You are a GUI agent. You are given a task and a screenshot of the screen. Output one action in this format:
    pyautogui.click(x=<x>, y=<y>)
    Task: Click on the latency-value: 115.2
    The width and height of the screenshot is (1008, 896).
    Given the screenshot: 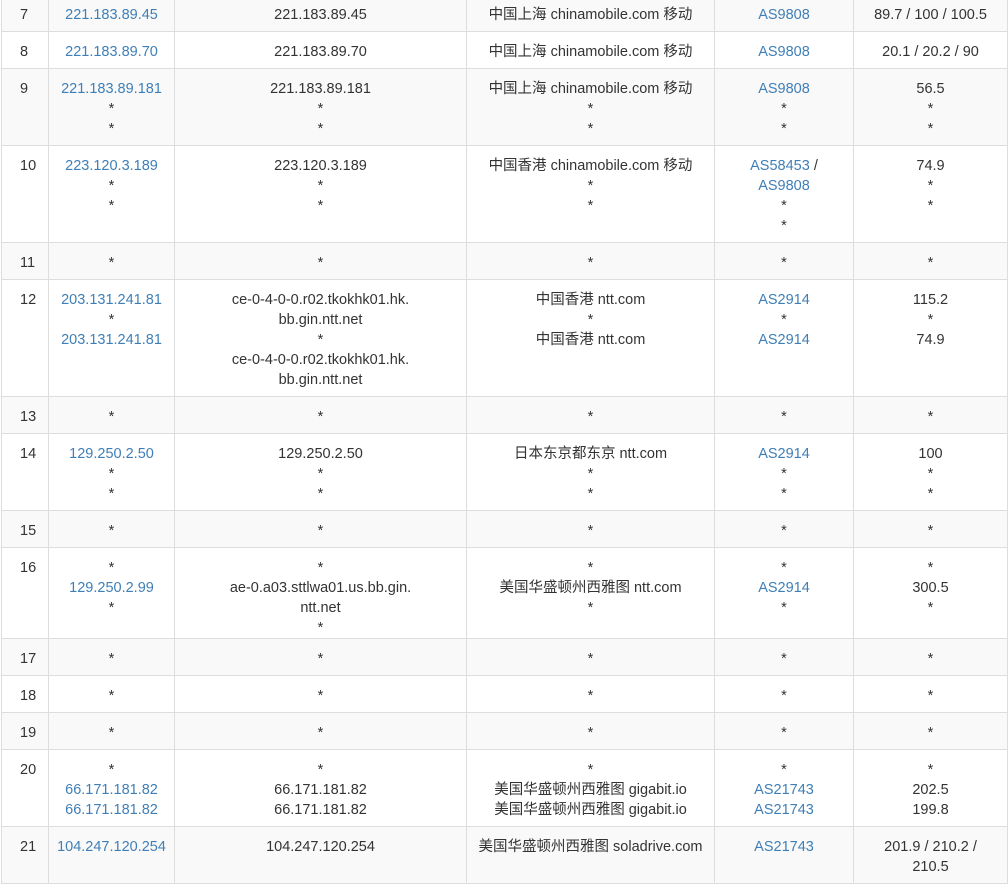 What is the action you would take?
    pyautogui.click(x=930, y=300)
    